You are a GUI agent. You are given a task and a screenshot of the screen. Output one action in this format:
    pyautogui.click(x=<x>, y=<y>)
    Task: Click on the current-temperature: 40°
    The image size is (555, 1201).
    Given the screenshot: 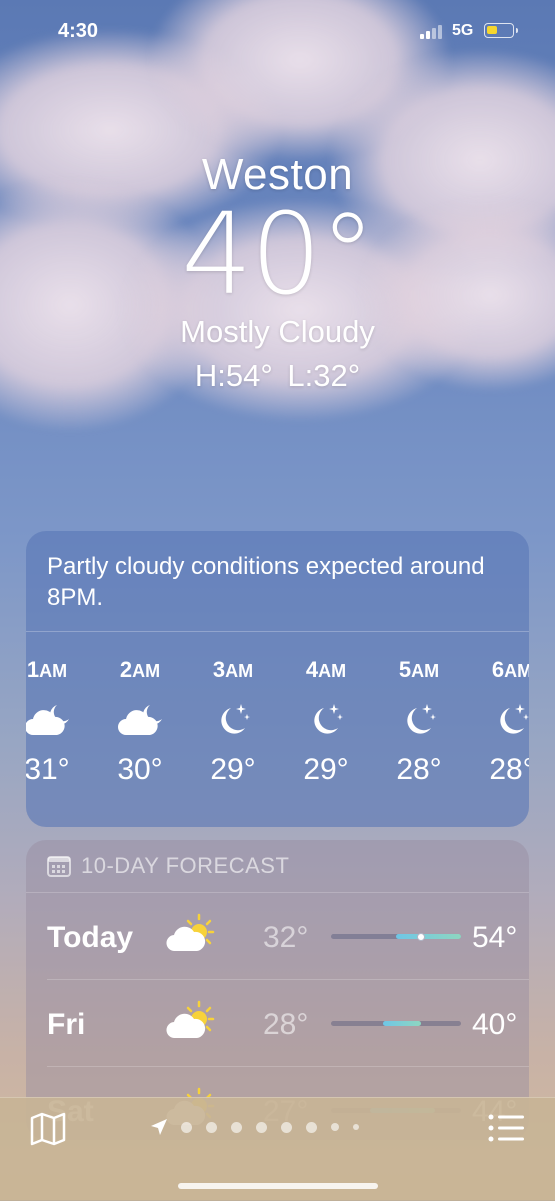 What is the action you would take?
    pyautogui.click(x=278, y=255)
    